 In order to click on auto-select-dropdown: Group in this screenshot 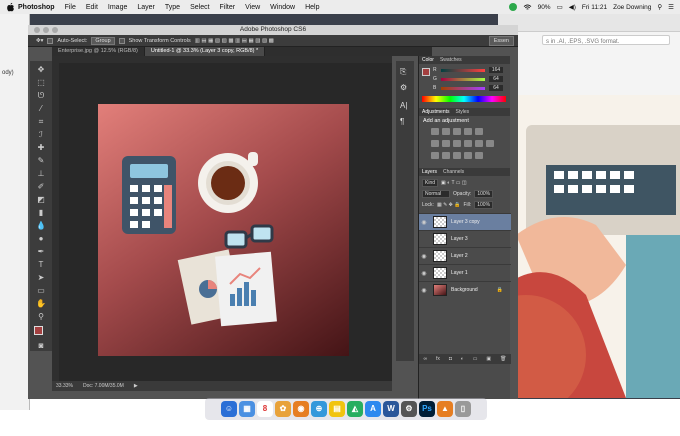, I will do `click(103, 40)`.